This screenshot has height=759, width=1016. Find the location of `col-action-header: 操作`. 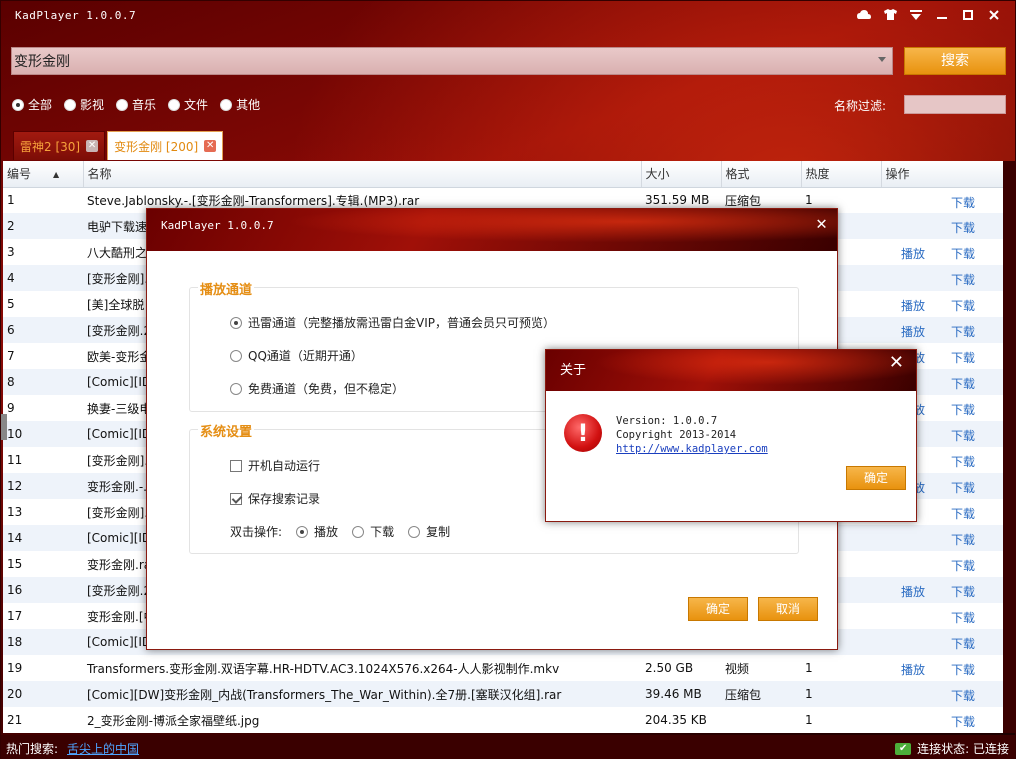

col-action-header: 操作 is located at coordinates (942, 174).